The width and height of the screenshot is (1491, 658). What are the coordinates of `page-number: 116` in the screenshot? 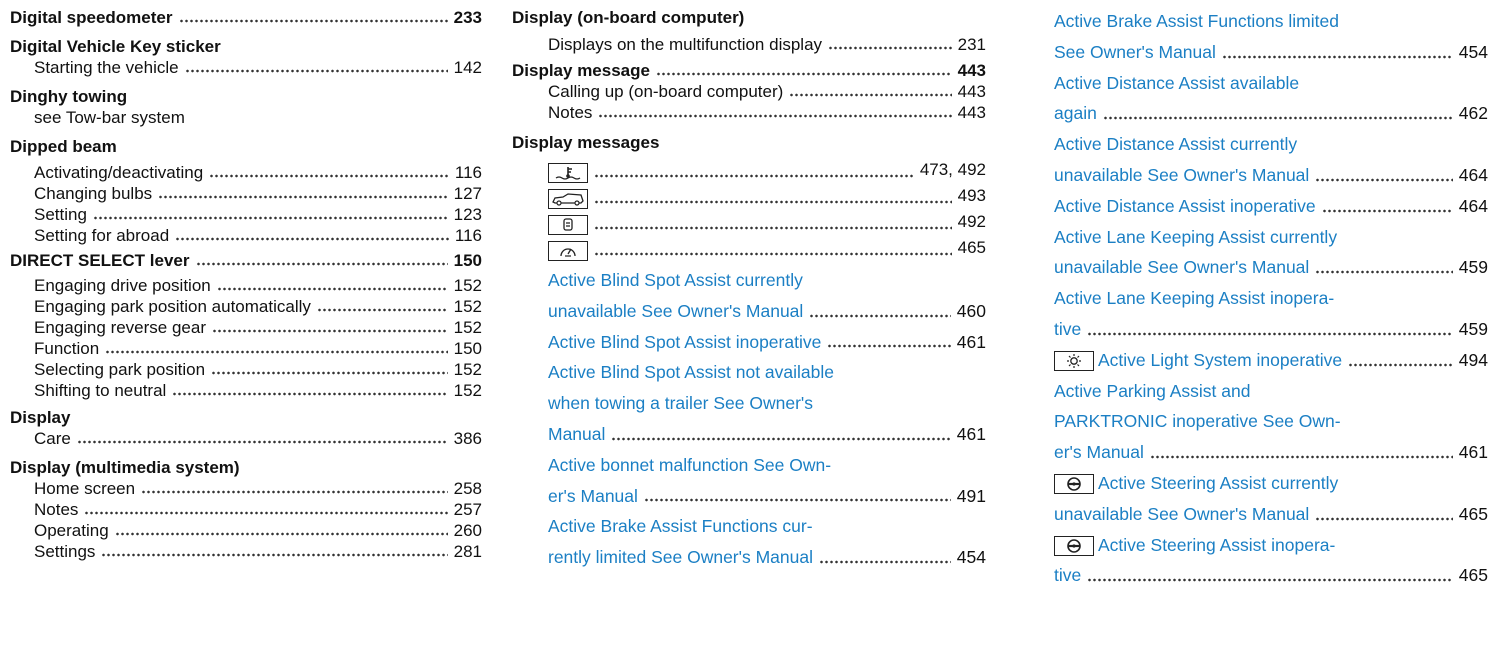 It's located at (468, 172).